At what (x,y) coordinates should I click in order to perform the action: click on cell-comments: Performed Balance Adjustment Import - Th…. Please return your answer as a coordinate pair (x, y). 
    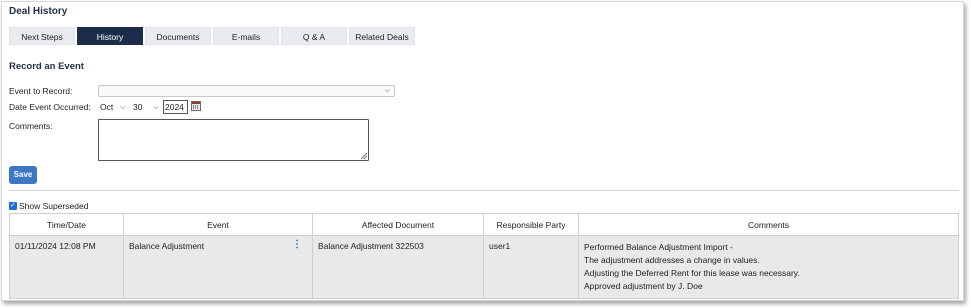
    Looking at the image, I should click on (768, 267).